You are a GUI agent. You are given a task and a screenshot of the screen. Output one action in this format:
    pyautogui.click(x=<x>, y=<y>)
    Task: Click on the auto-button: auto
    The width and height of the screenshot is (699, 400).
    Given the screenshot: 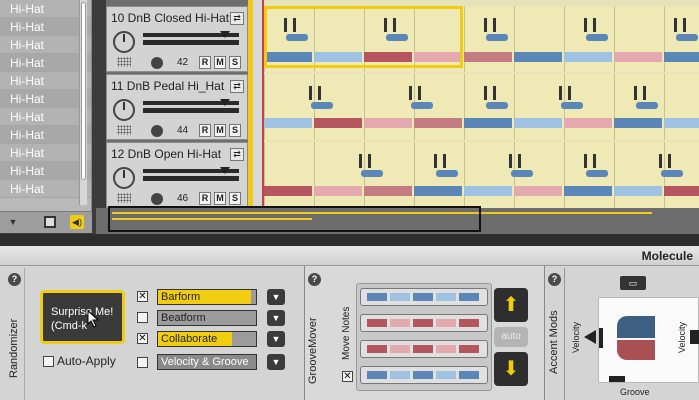 What is the action you would take?
    pyautogui.click(x=511, y=337)
    